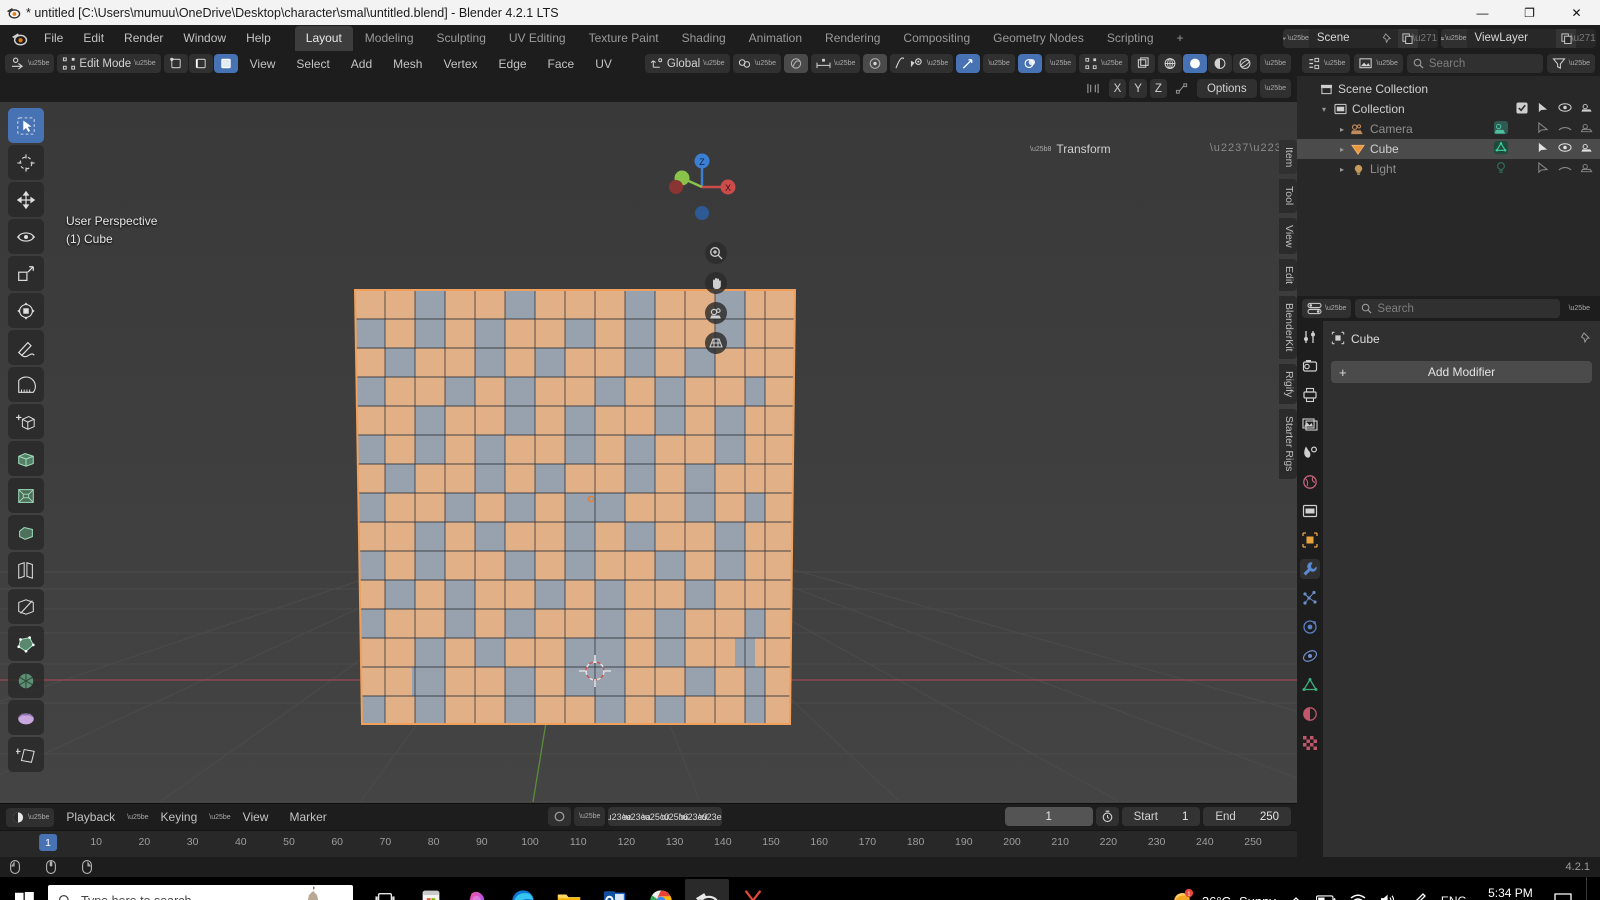 The width and height of the screenshot is (1600, 900). I want to click on workspace-tab-uv-editing: UV Editing, so click(537, 38).